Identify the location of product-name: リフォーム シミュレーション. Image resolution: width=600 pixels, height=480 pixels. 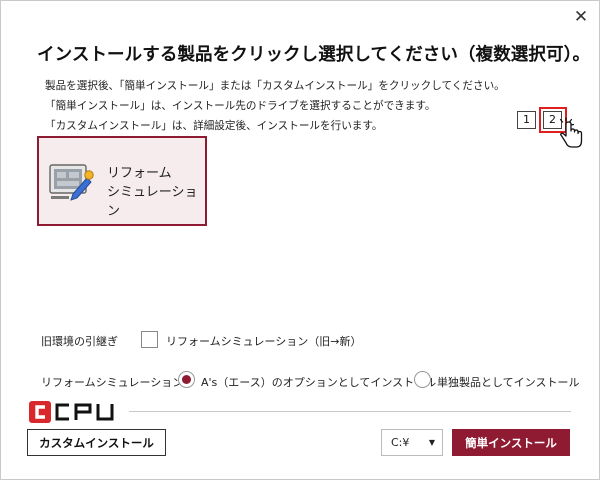
(152, 192).